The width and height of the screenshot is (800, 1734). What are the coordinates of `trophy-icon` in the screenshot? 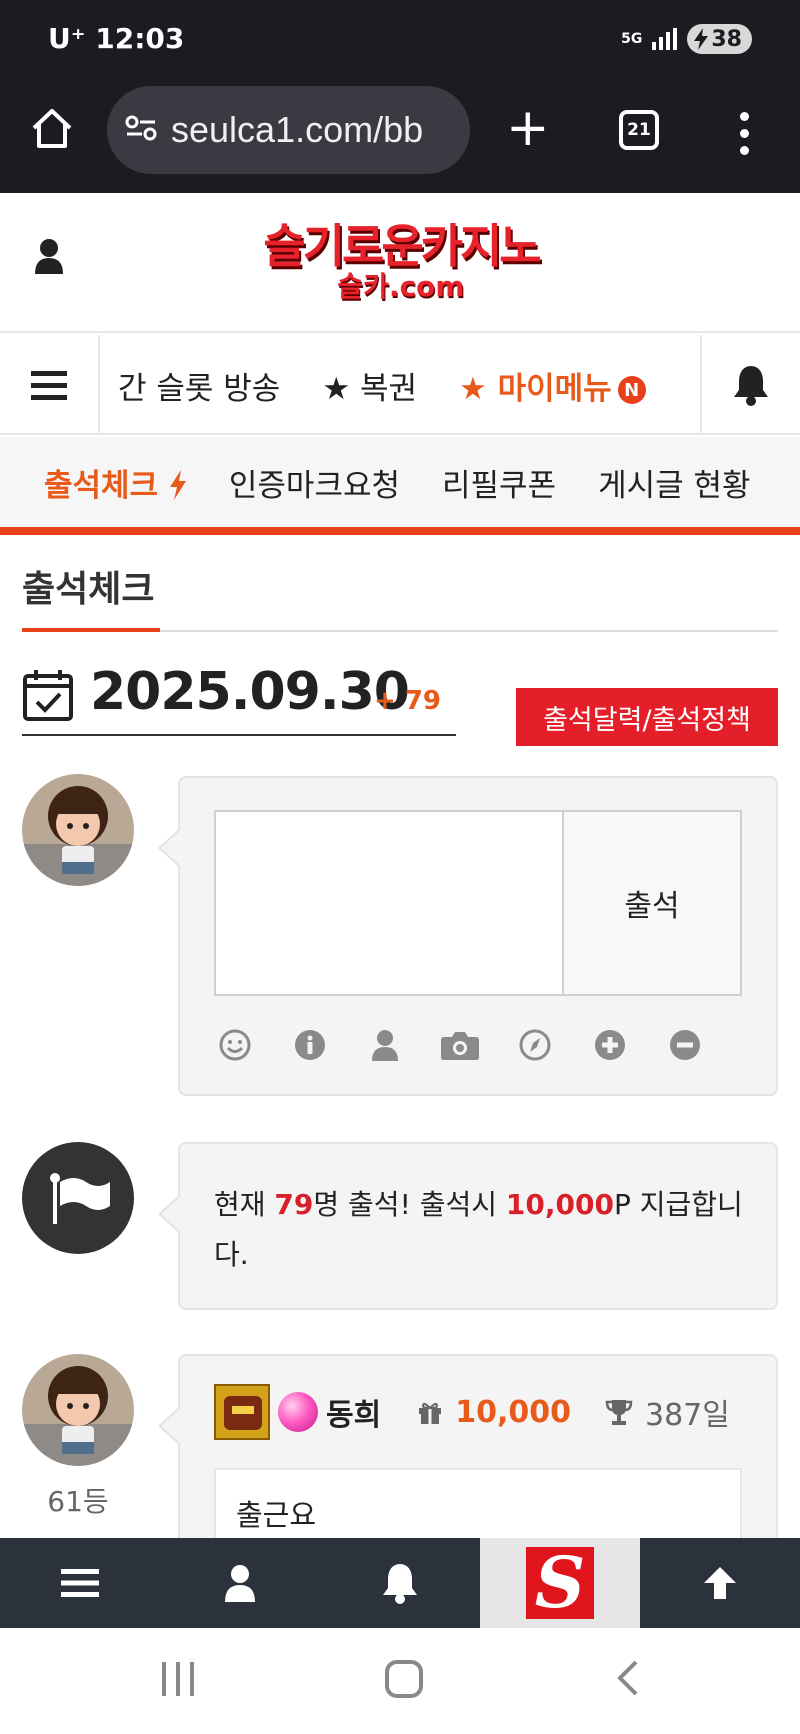 It's located at (619, 1412).